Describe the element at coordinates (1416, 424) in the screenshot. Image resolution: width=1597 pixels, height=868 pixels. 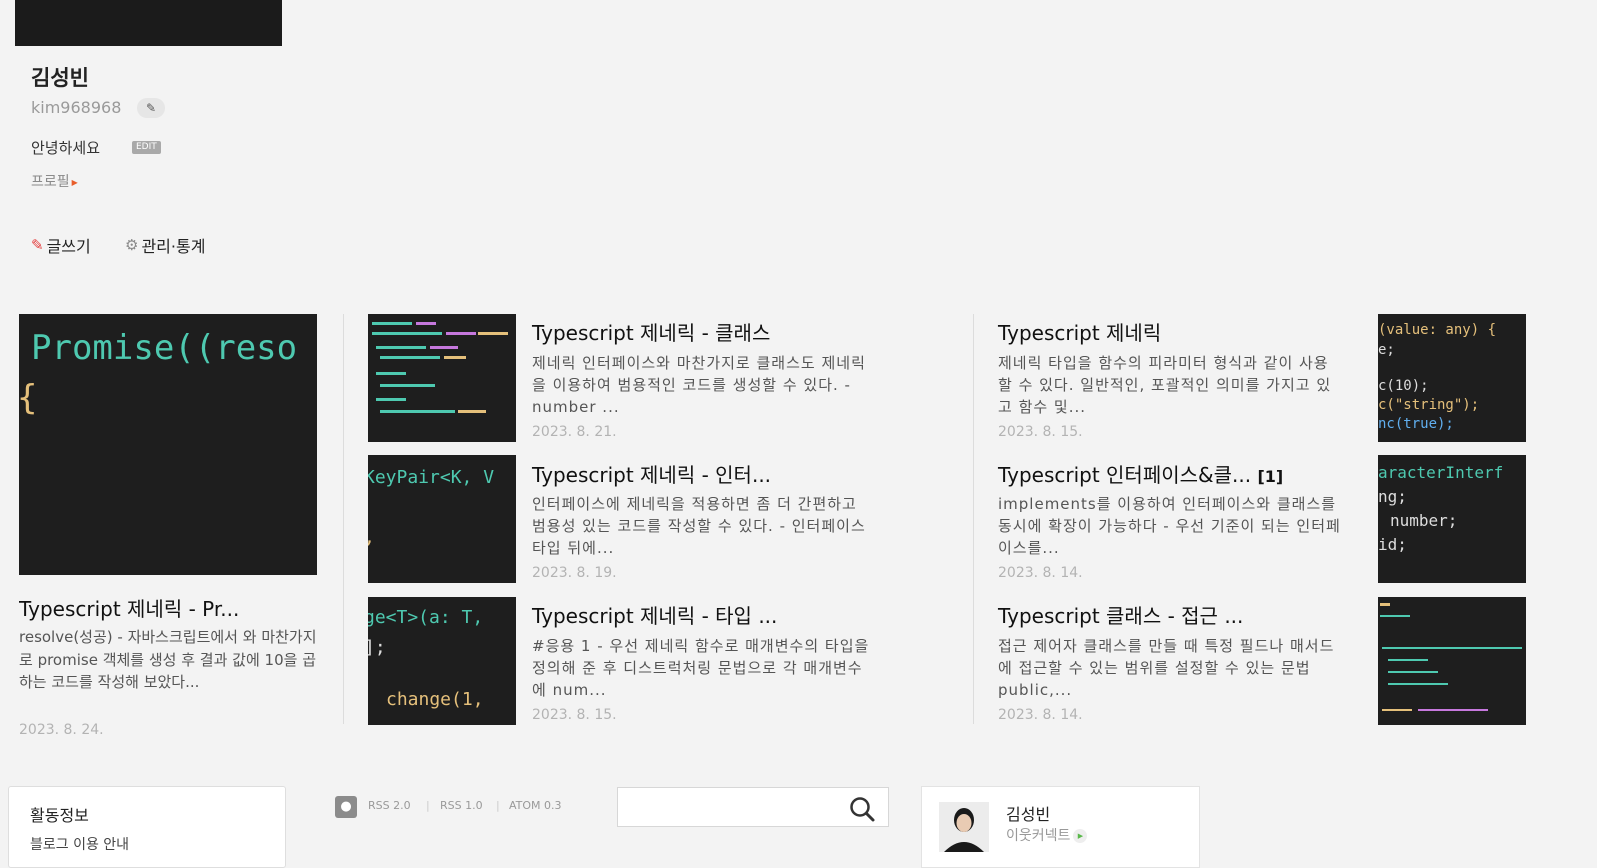
I see `thumb-code-line: nc(true);` at that location.